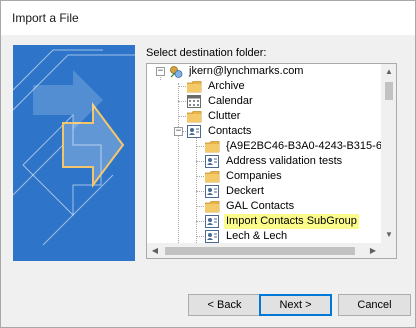 This screenshot has width=416, height=328. What do you see at coordinates (388, 153) in the screenshot?
I see `vertical-scrollbar: ▲ ▼` at bounding box center [388, 153].